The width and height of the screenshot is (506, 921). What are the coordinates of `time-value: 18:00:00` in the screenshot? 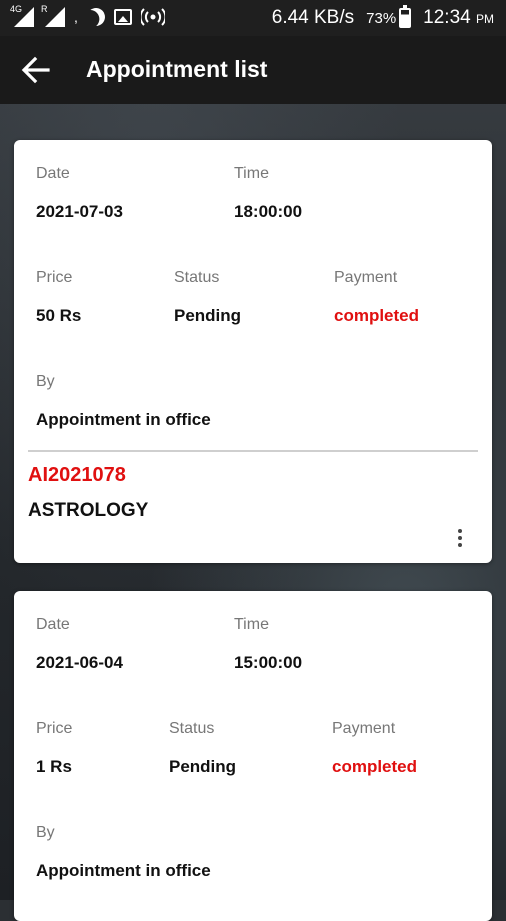 It's located at (268, 211).